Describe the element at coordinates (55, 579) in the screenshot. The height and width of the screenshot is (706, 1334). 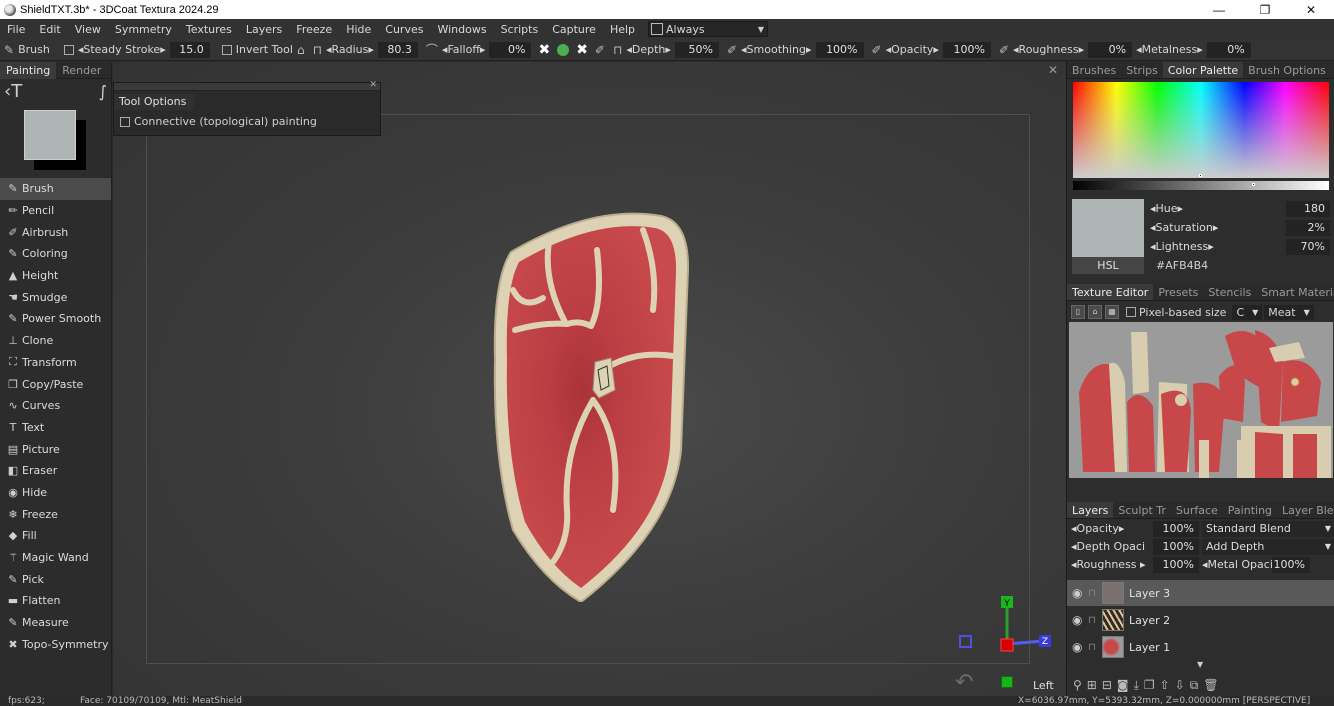
I see `tool-pick: ✎ Pick` at that location.